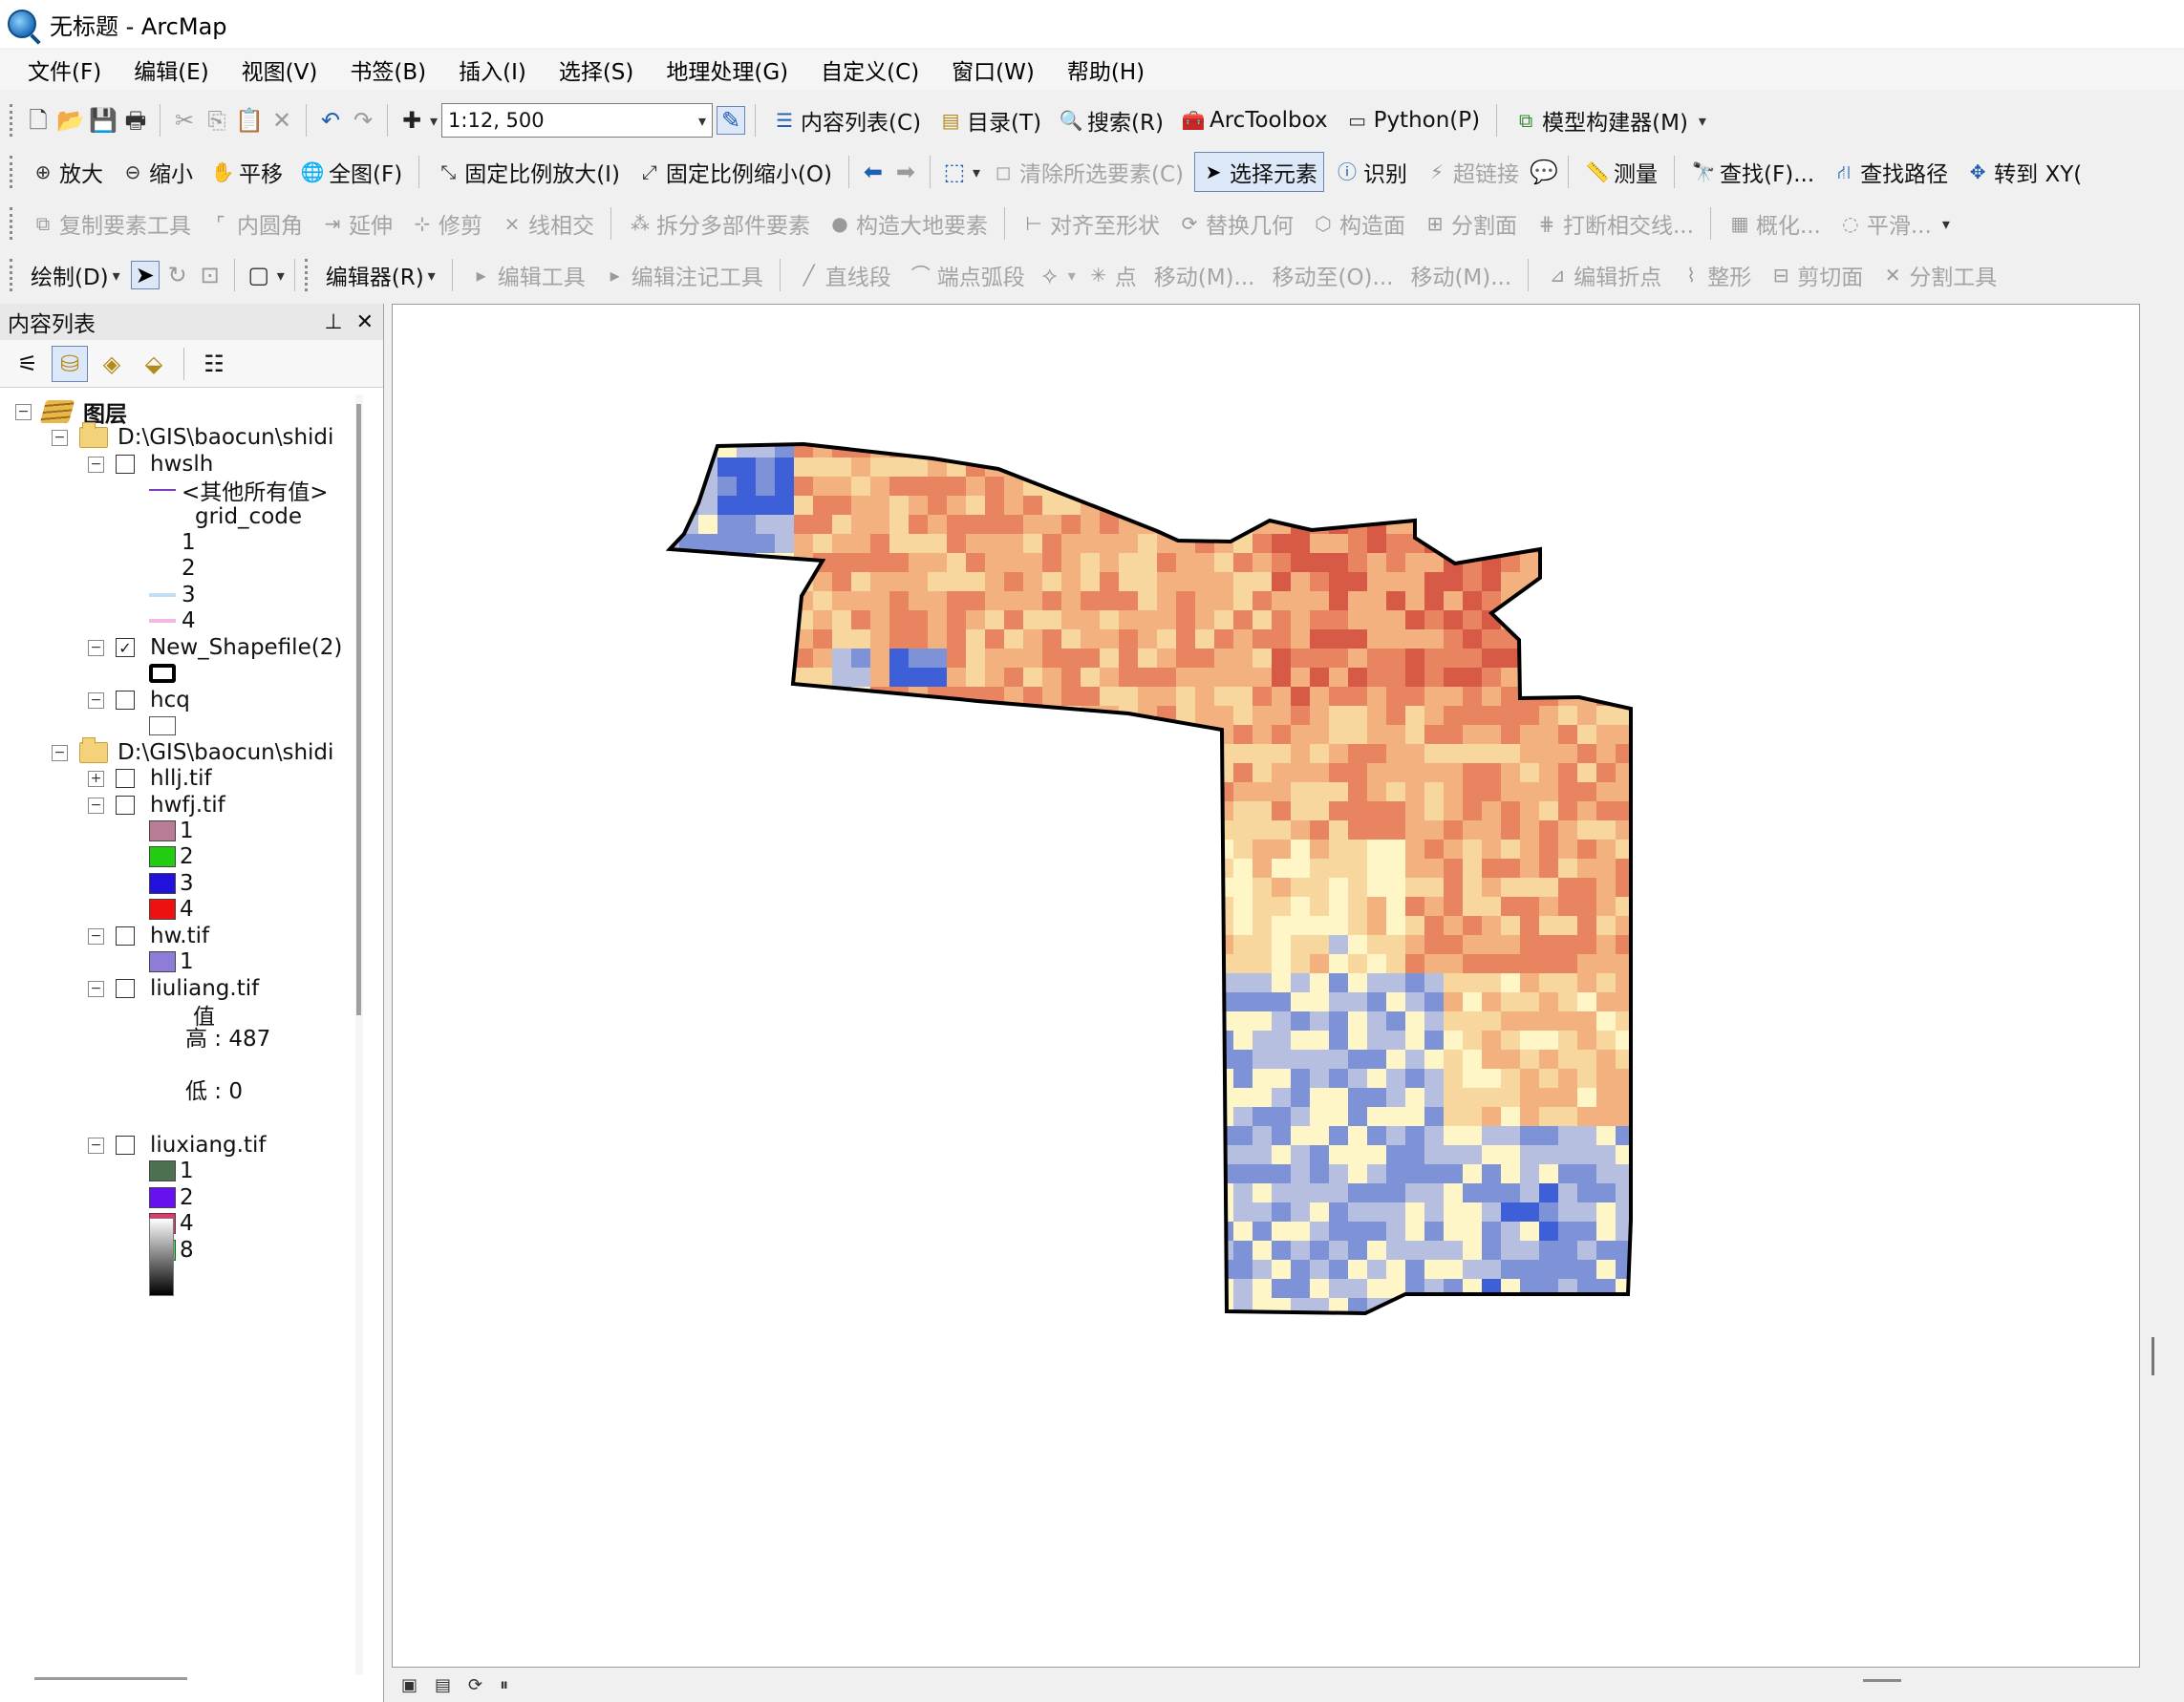 The image size is (2184, 1702). I want to click on model-builder-button: ⧉ 模型构建器(M), so click(1601, 120).